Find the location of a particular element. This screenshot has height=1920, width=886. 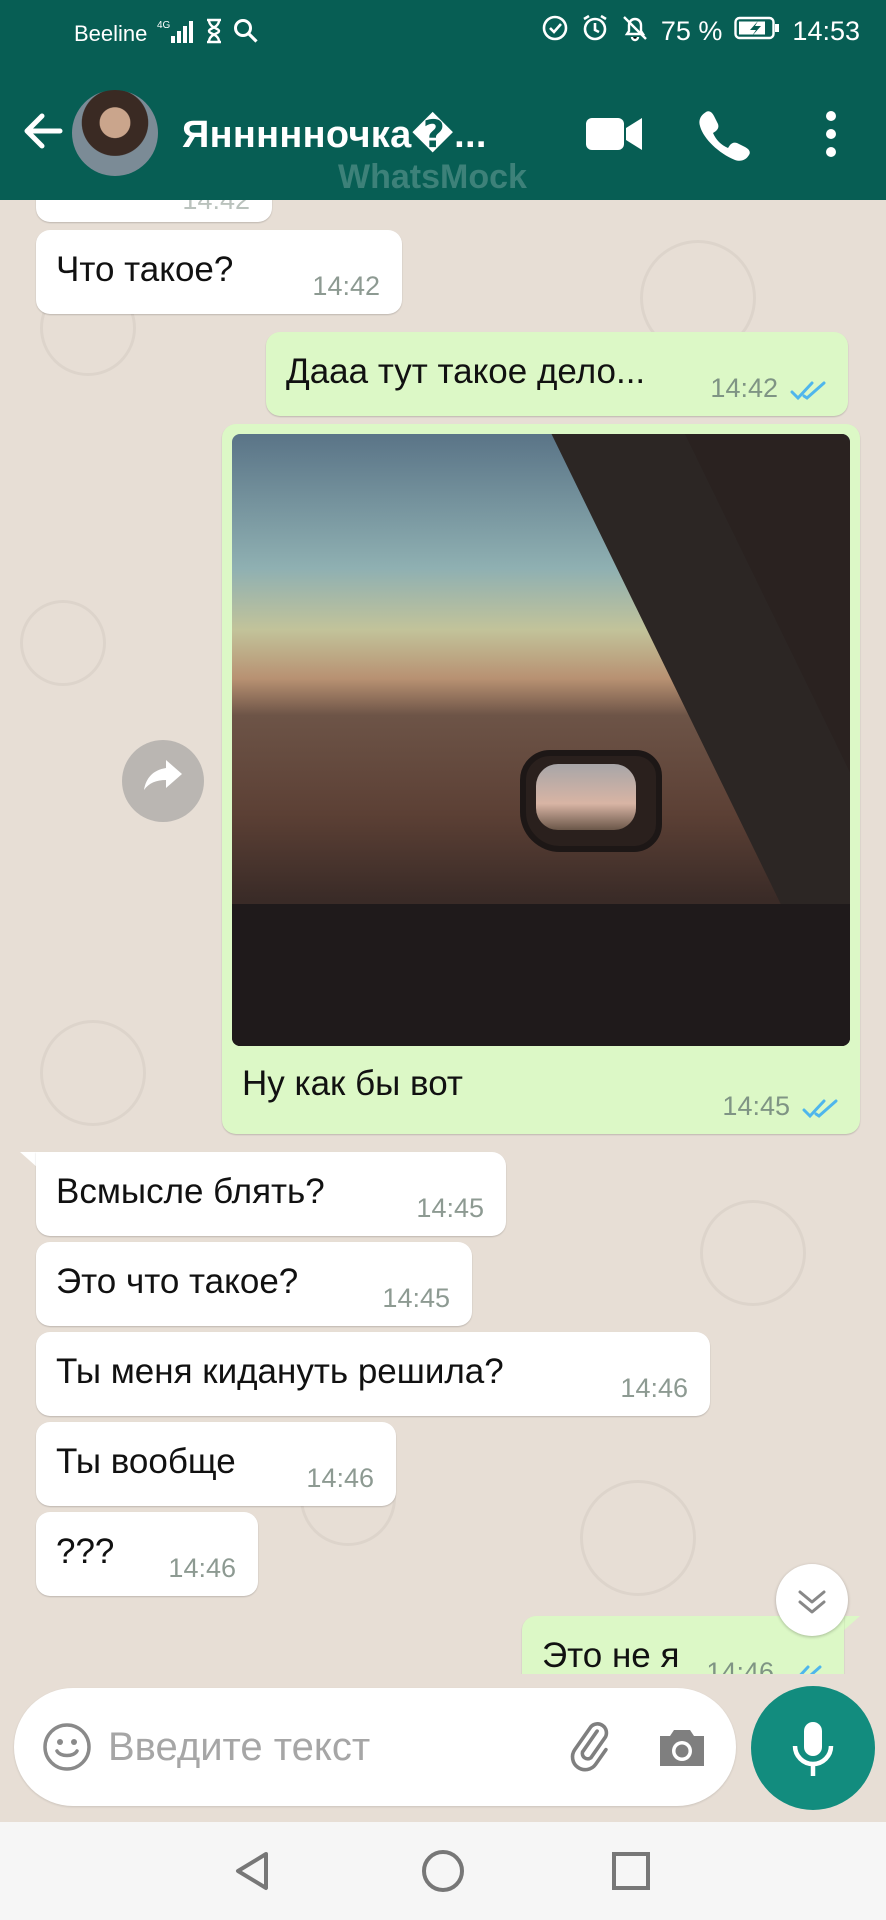

more-vertical-icon is located at coordinates (831, 134).